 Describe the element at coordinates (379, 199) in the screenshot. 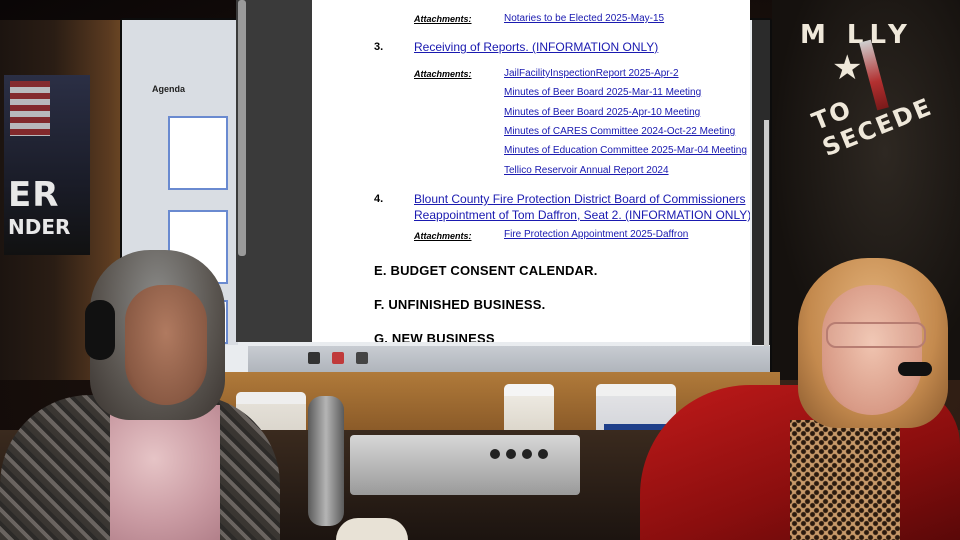

I see `item-number: 4.` at that location.